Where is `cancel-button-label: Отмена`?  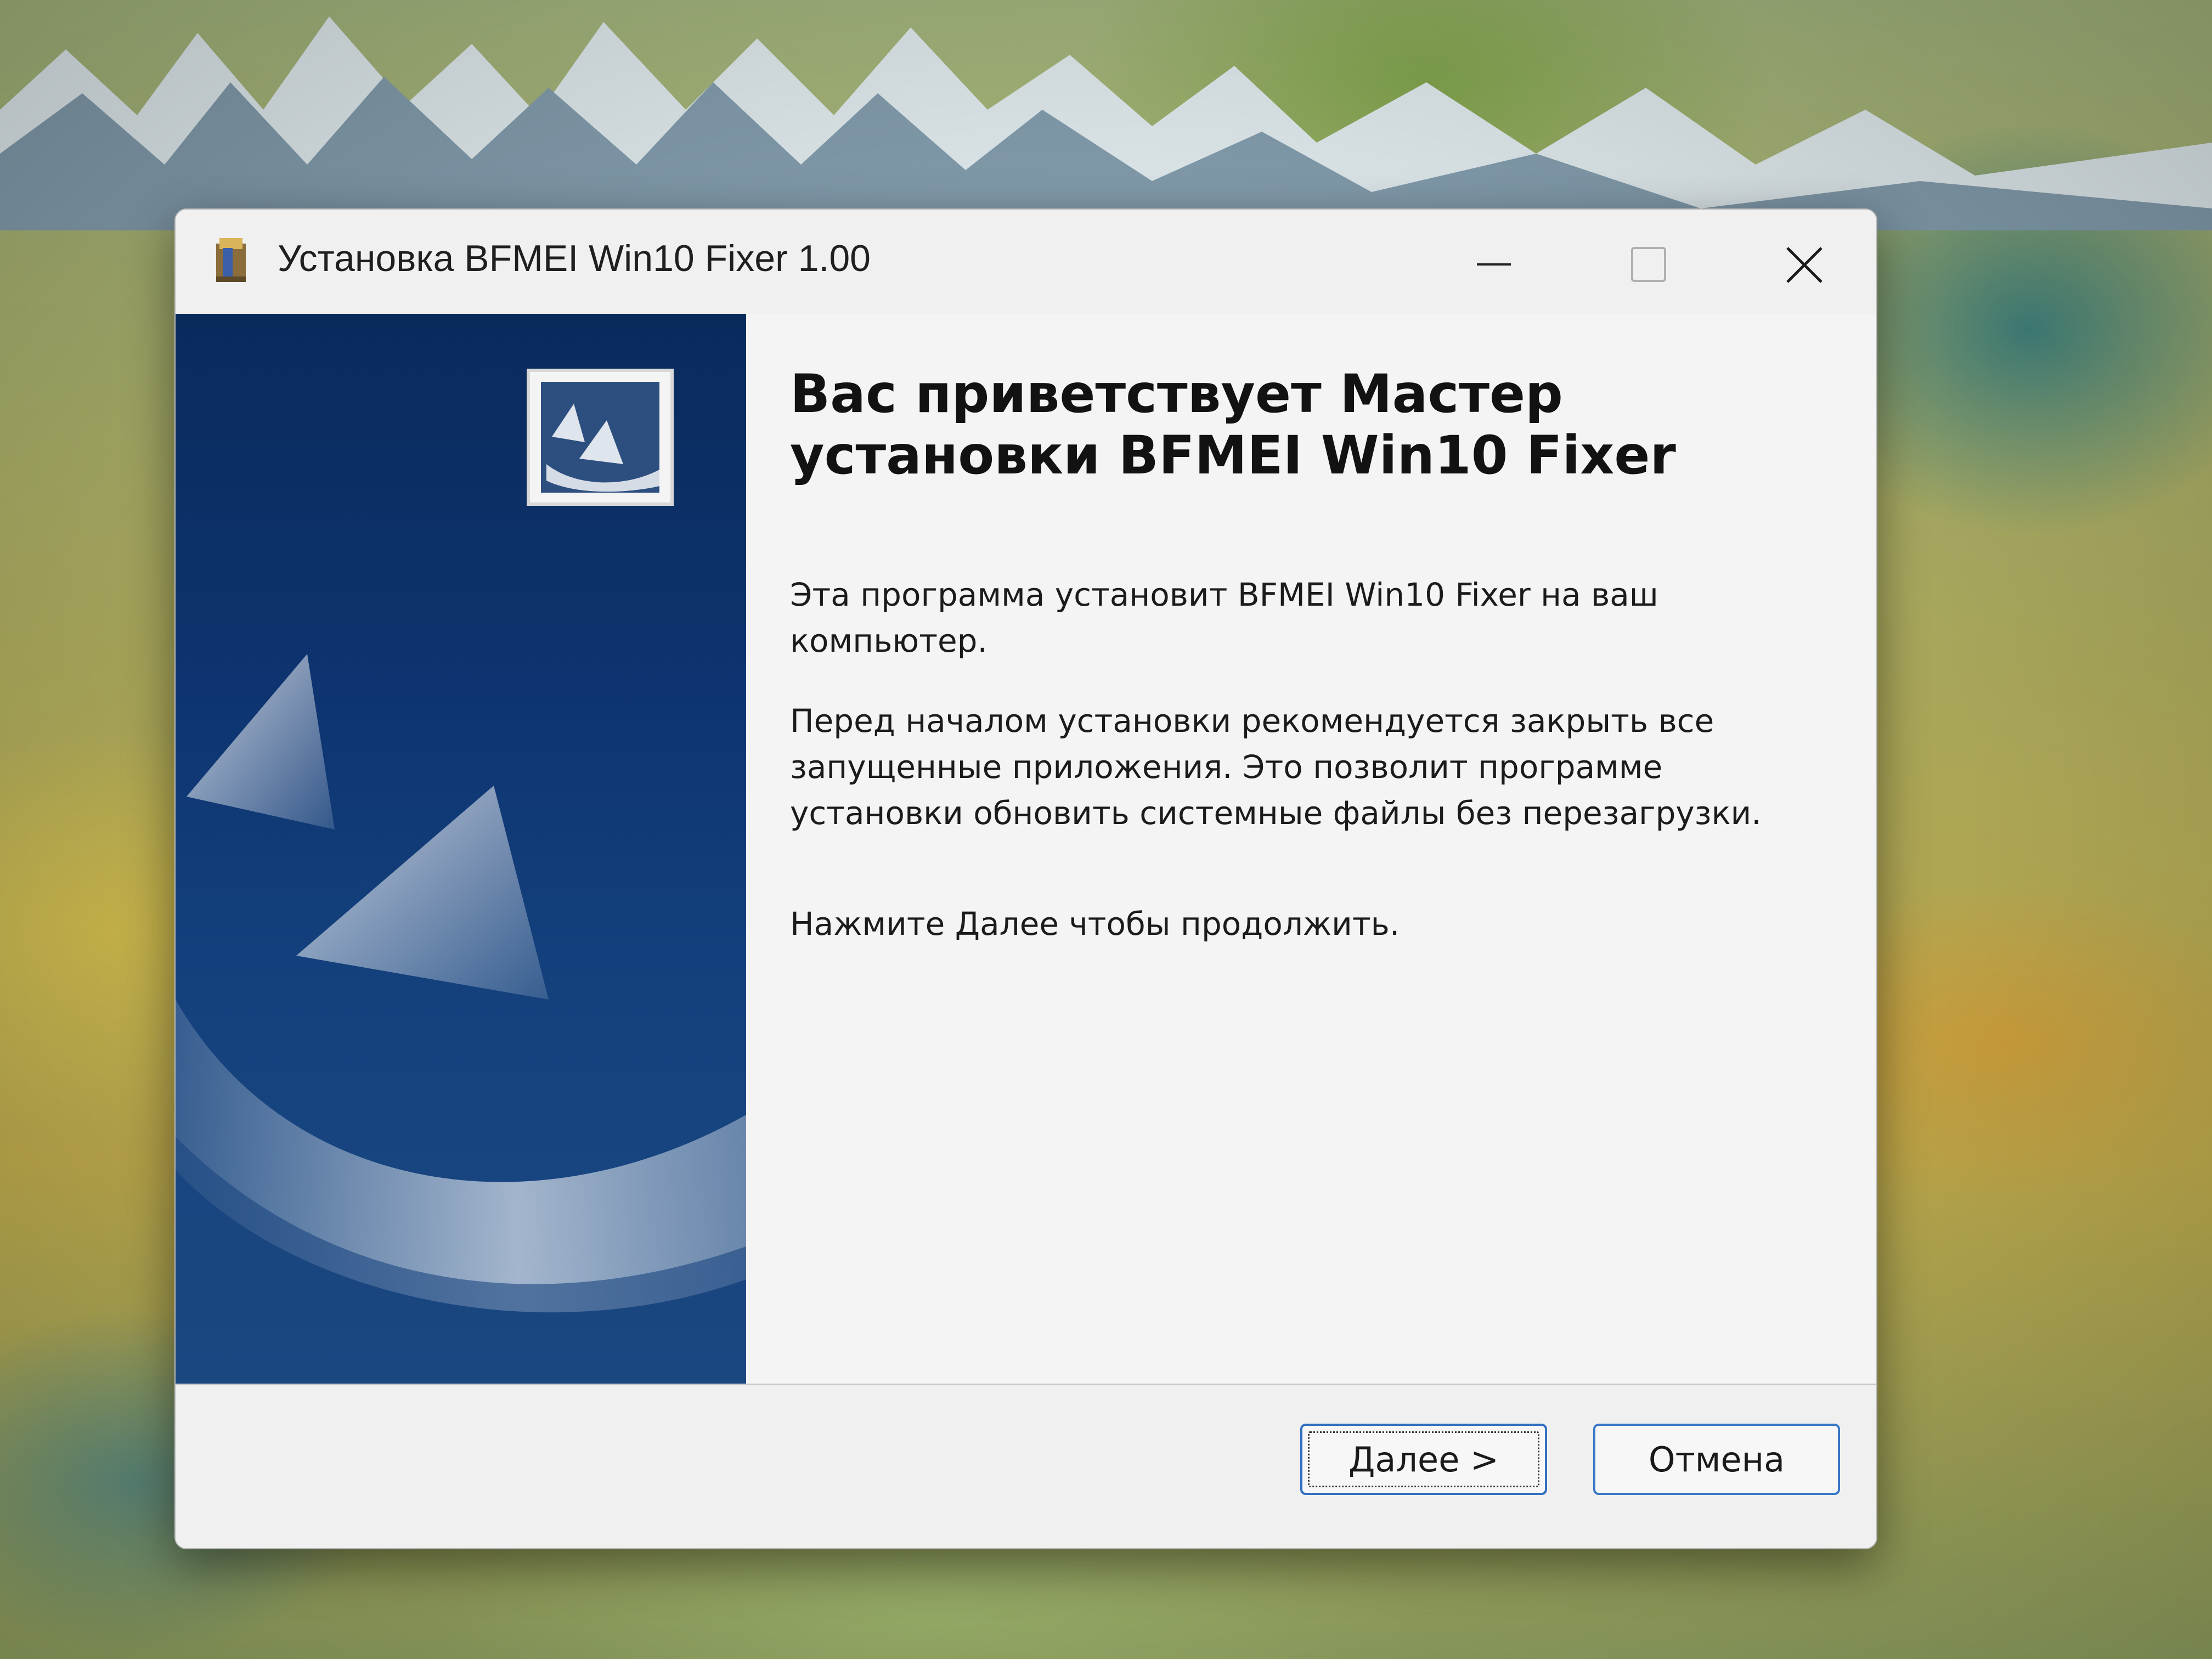
cancel-button-label: Отмена is located at coordinates (1716, 1459).